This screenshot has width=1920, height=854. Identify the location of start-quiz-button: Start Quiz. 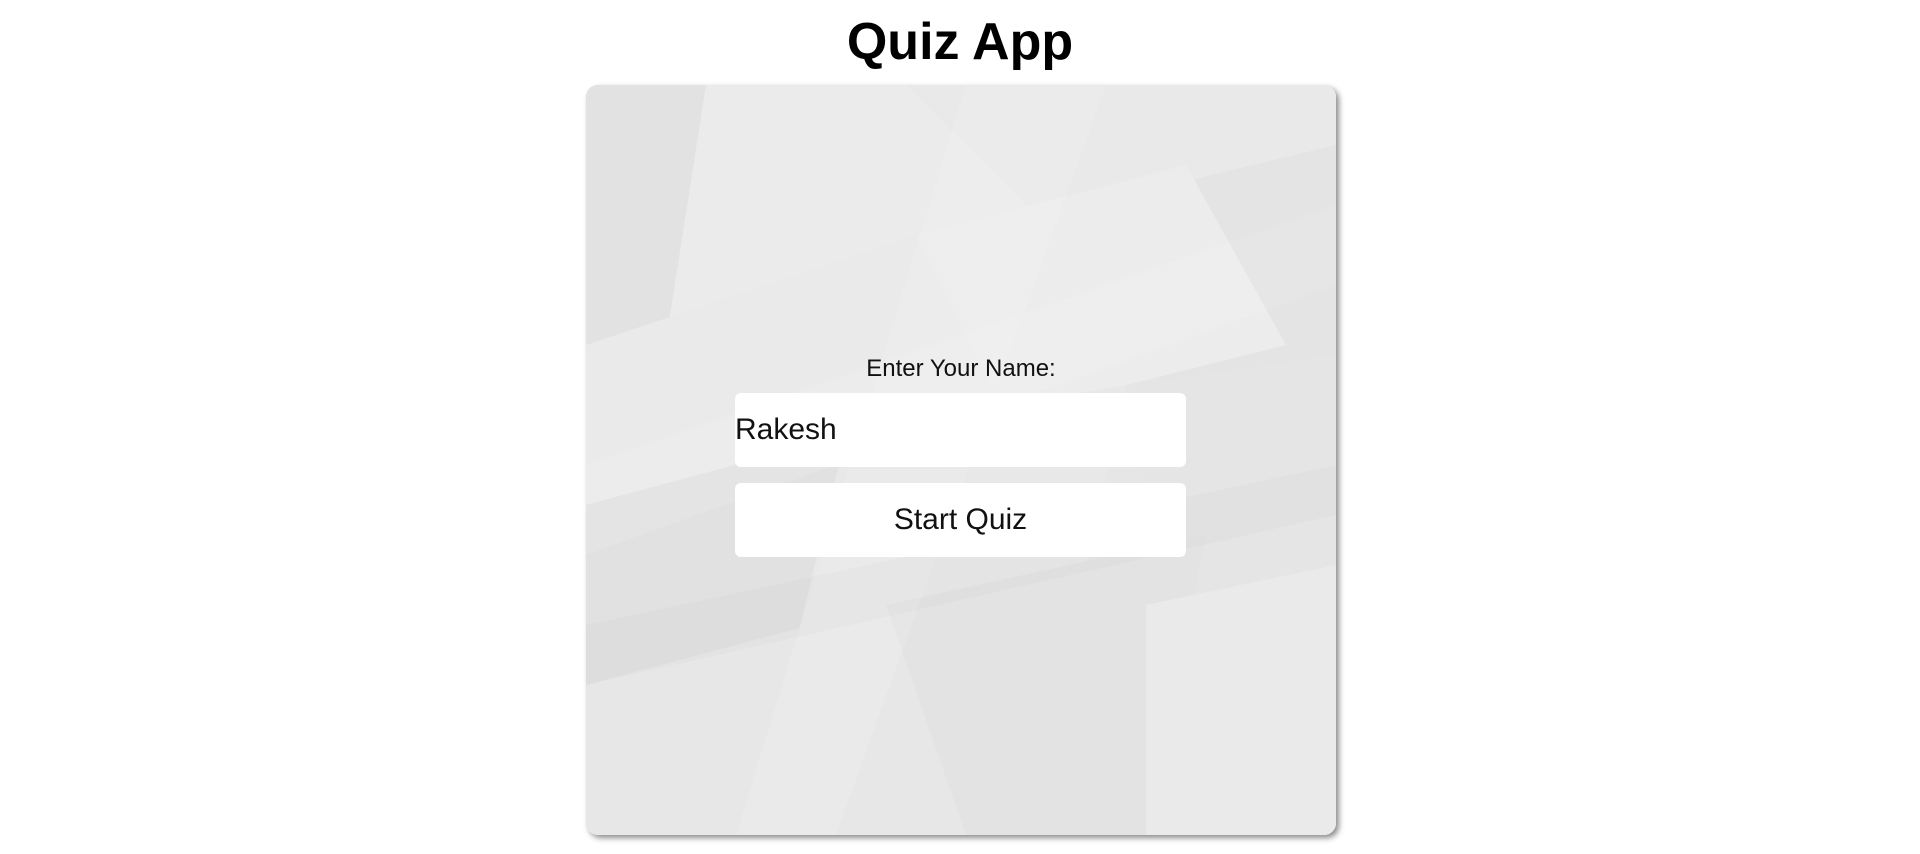
(960, 520).